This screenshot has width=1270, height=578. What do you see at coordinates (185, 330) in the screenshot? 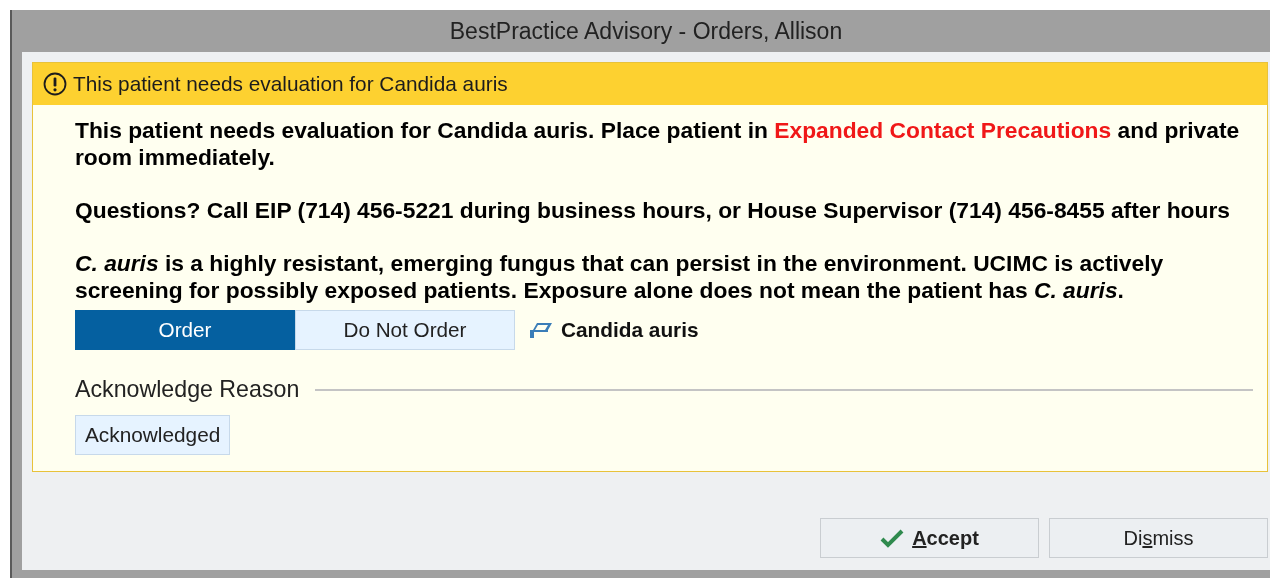
I see `order-option: Order` at bounding box center [185, 330].